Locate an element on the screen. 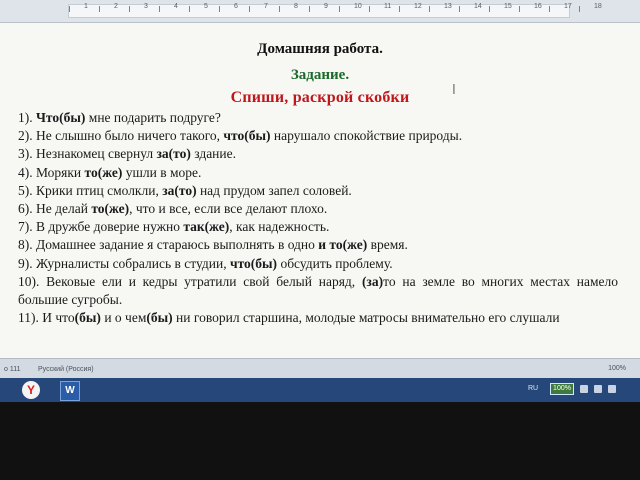 This screenshot has width=640, height=480. ruler-number: 16 is located at coordinates (538, 6).